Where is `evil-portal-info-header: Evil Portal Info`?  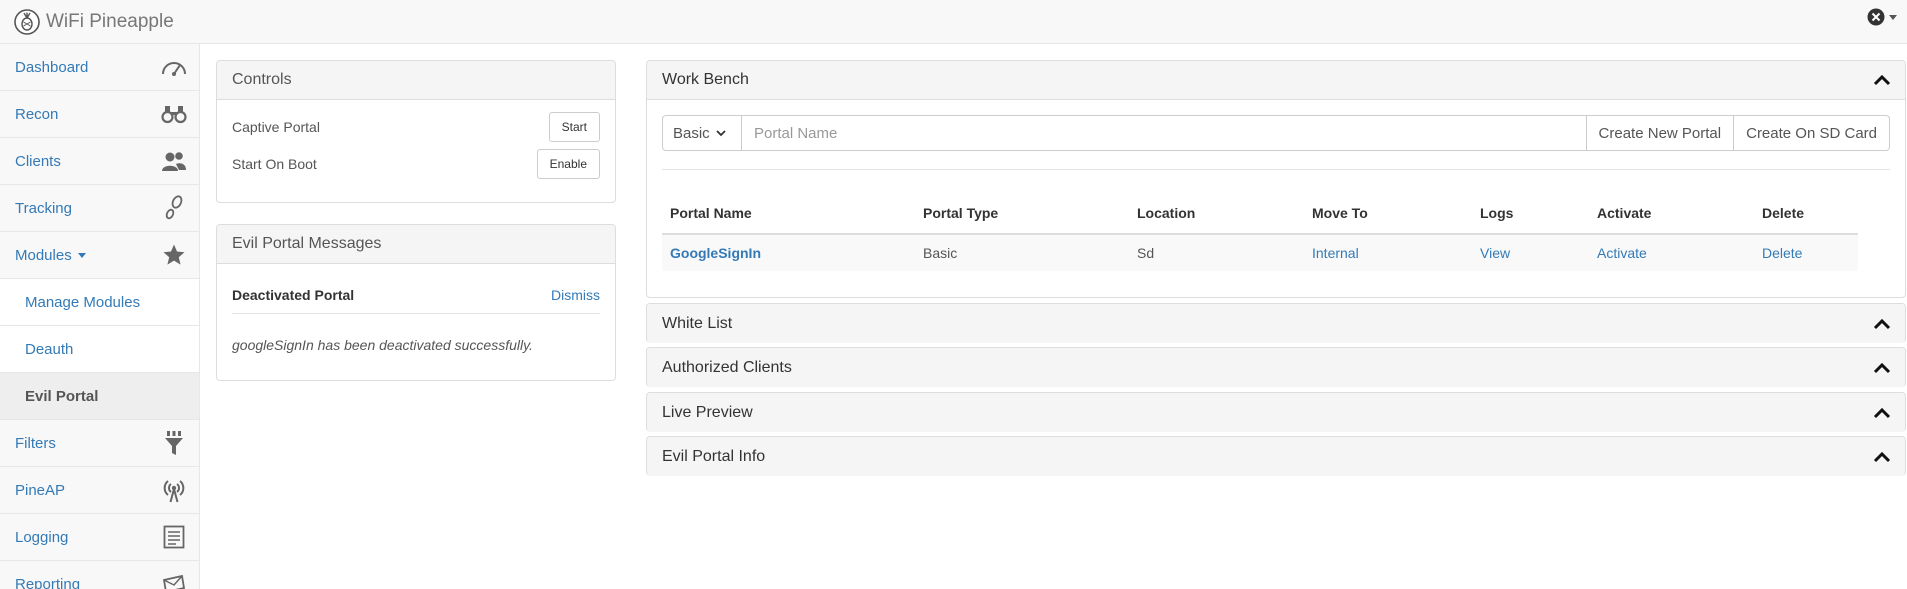
evil-portal-info-header: Evil Portal Info is located at coordinates (1276, 456).